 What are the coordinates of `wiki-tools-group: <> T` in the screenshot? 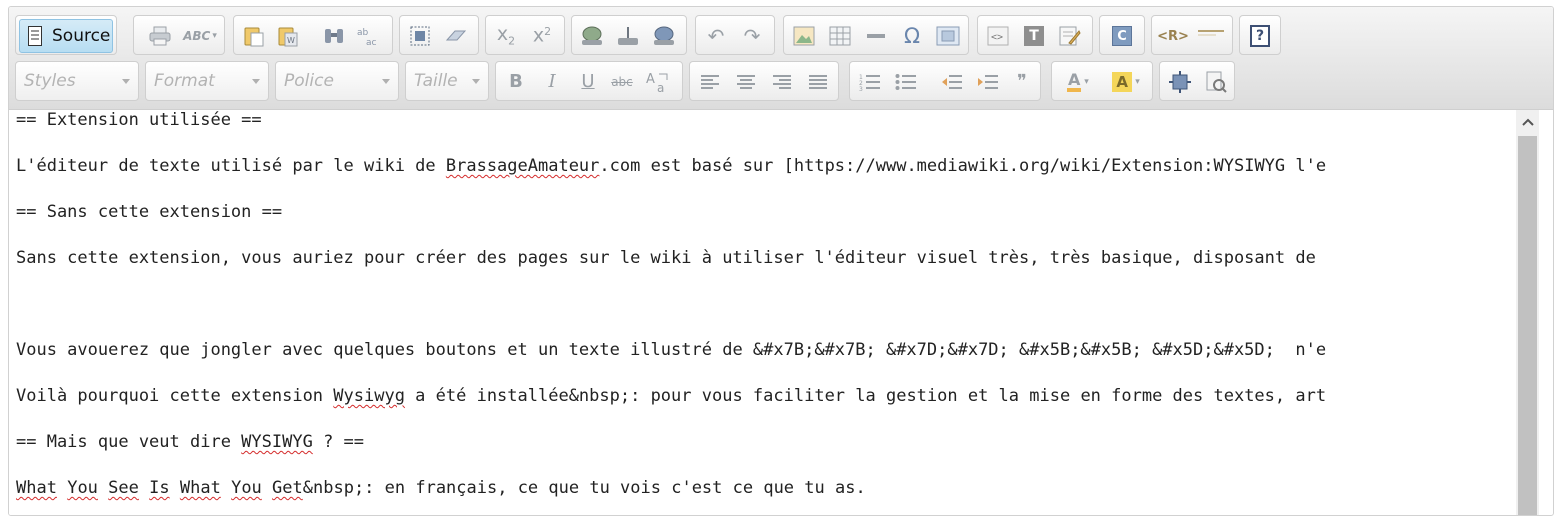 It's located at (1035, 35).